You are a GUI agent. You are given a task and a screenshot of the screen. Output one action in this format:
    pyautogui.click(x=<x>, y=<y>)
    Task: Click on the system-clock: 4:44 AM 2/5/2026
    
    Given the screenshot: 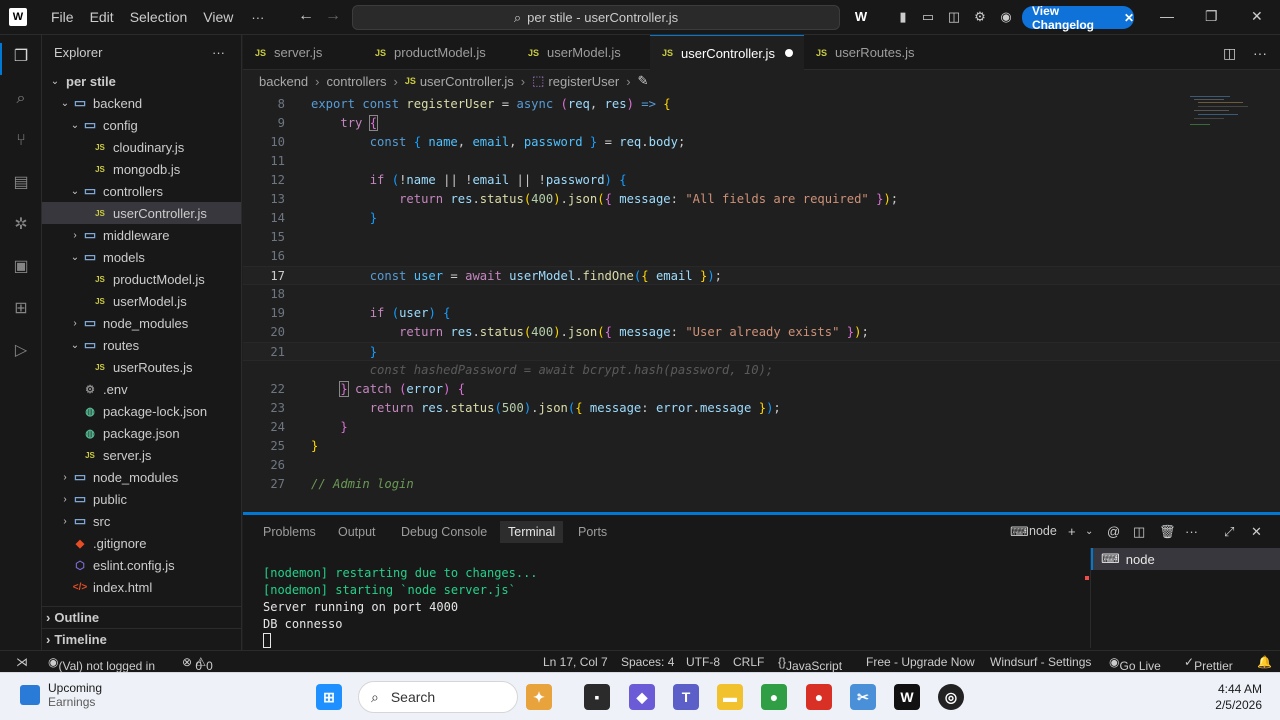 What is the action you would take?
    pyautogui.click(x=1238, y=697)
    